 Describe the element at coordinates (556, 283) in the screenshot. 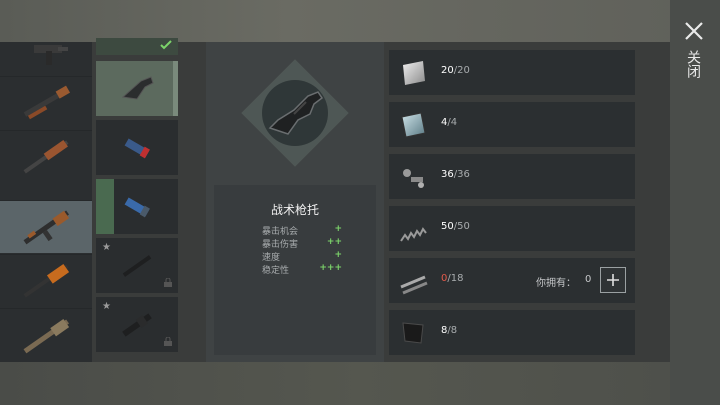

I see `owned-label: 你拥有：` at that location.